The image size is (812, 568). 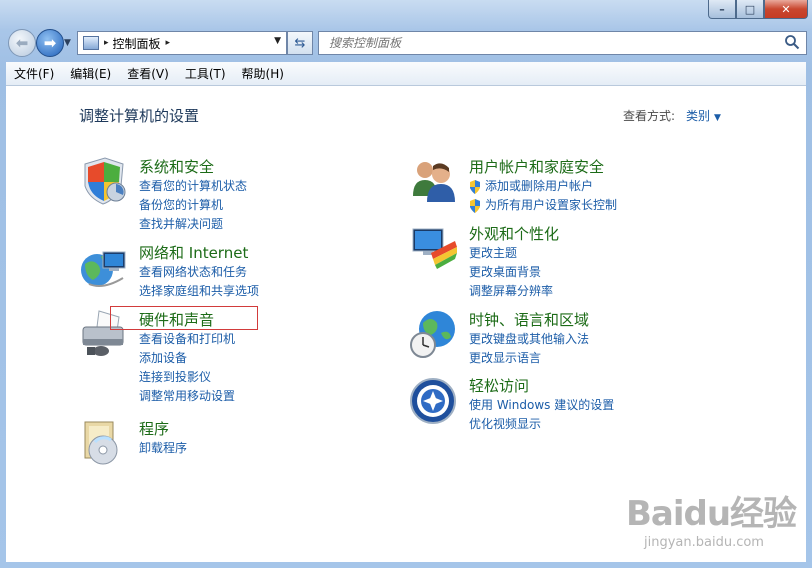 What do you see at coordinates (176, 166) in the screenshot?
I see `category-title: 系统和安全` at bounding box center [176, 166].